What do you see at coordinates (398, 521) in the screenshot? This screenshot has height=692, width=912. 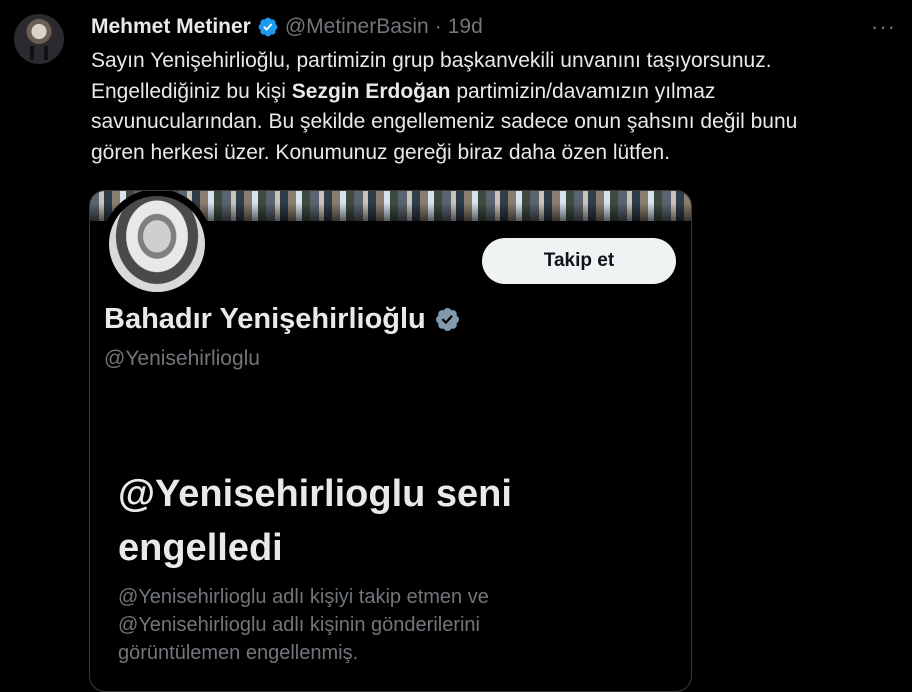 I see `blocked-title: @Yenisehirlioglu seni engelledi` at bounding box center [398, 521].